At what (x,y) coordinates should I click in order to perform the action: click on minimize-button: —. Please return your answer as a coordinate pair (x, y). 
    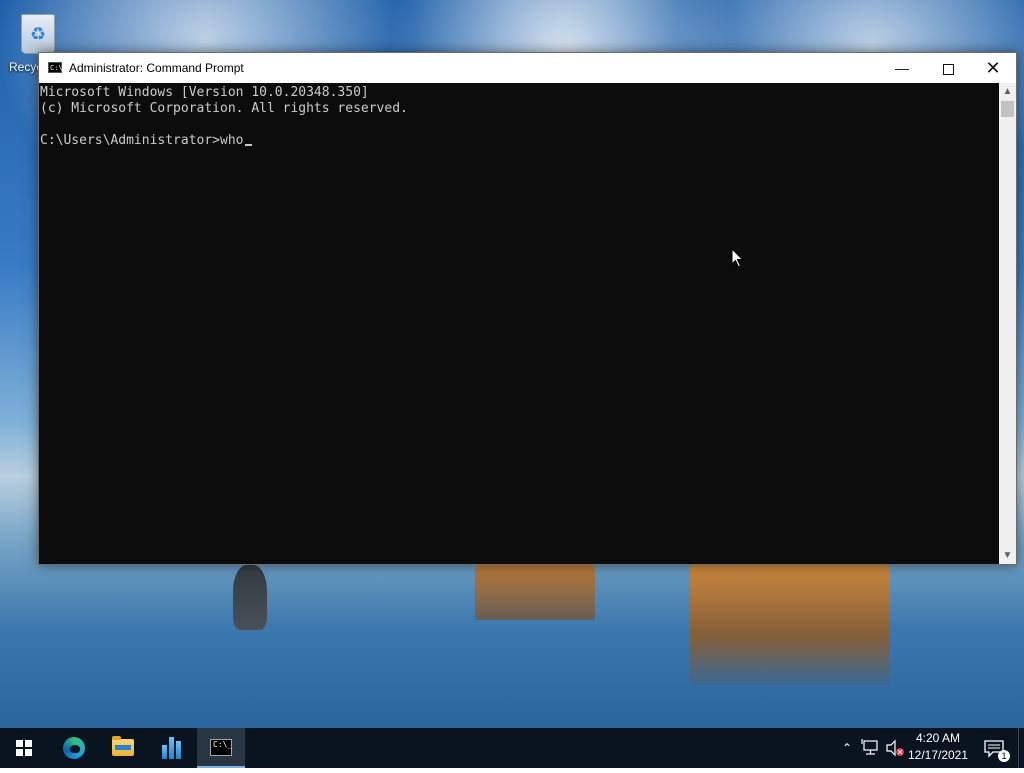
    Looking at the image, I should click on (902, 68).